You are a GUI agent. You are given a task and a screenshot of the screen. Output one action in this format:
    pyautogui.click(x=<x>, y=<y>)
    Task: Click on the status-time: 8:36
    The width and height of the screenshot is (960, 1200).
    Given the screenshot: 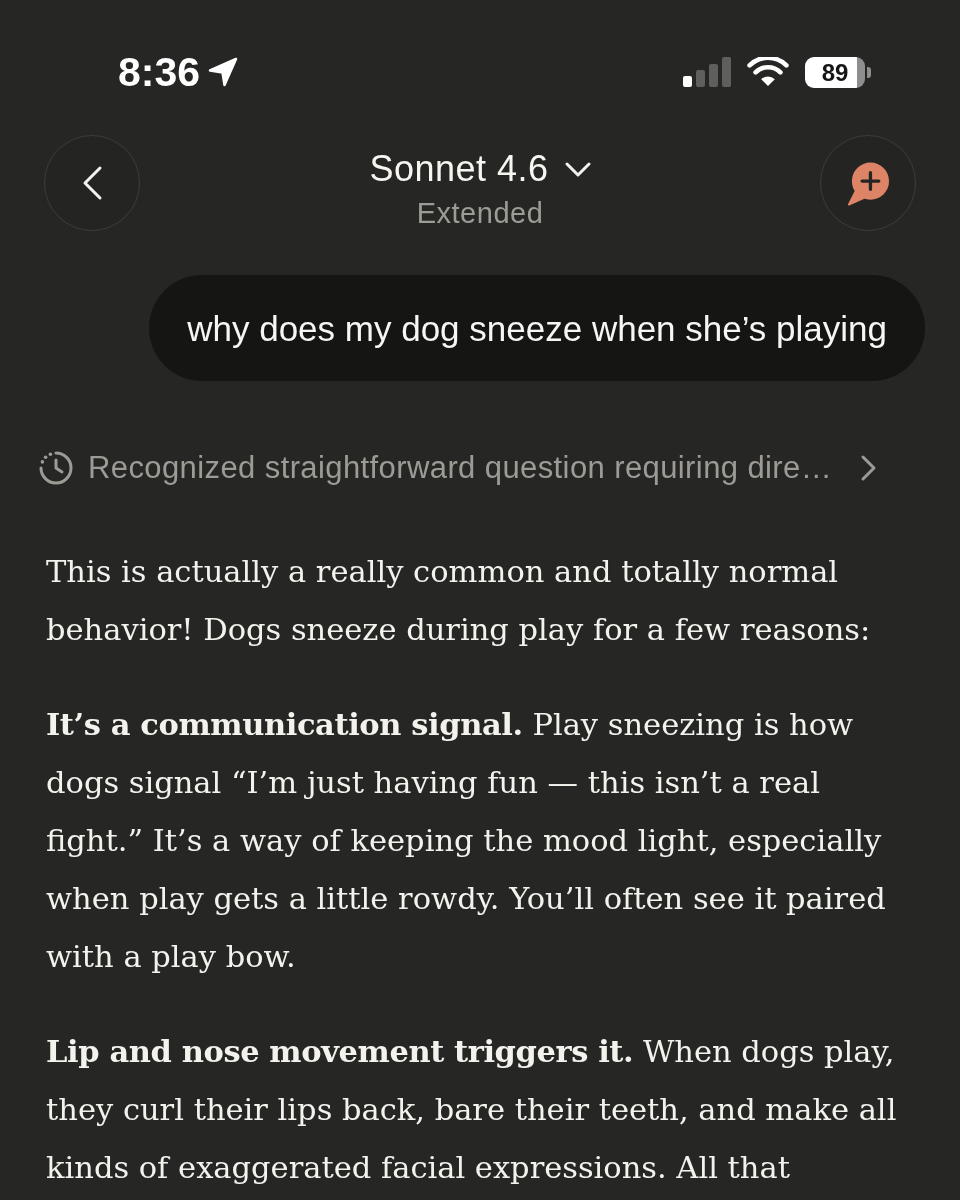 What is the action you would take?
    pyautogui.click(x=159, y=72)
    